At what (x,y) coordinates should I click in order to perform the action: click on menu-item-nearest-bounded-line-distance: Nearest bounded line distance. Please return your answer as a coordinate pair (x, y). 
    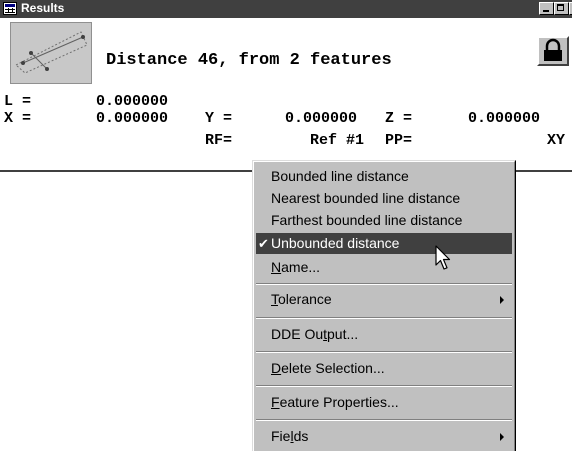
    Looking at the image, I should click on (384, 198).